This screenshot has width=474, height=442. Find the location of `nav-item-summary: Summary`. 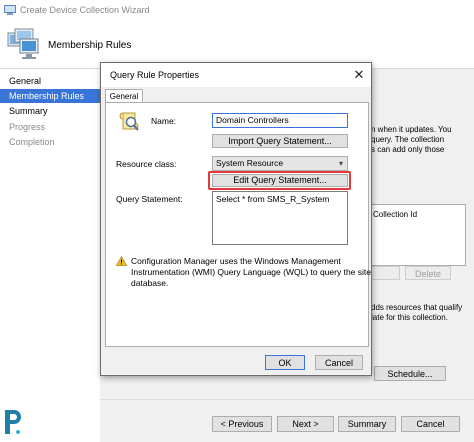

nav-item-summary: Summary is located at coordinates (50, 111).